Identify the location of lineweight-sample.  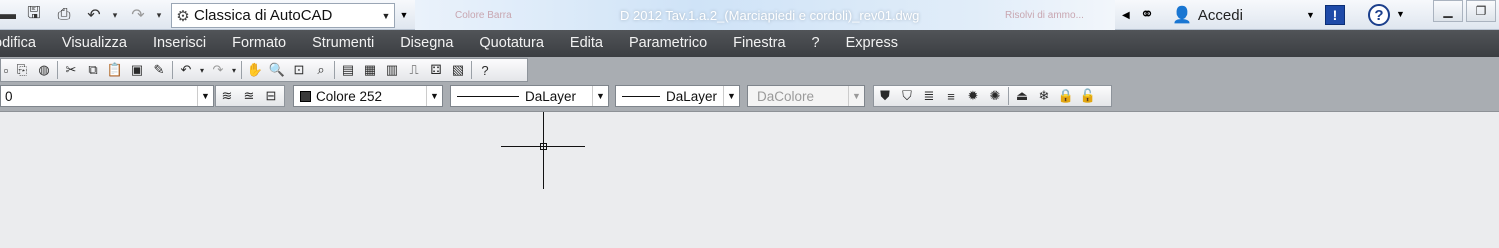
(641, 96).